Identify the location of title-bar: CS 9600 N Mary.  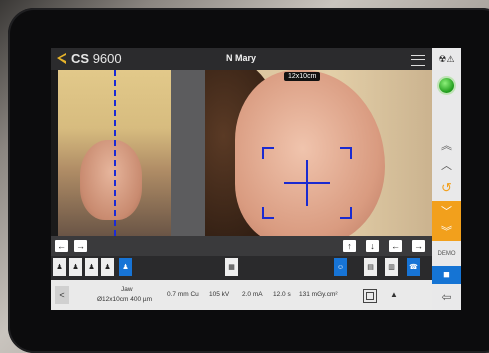
(241, 59).